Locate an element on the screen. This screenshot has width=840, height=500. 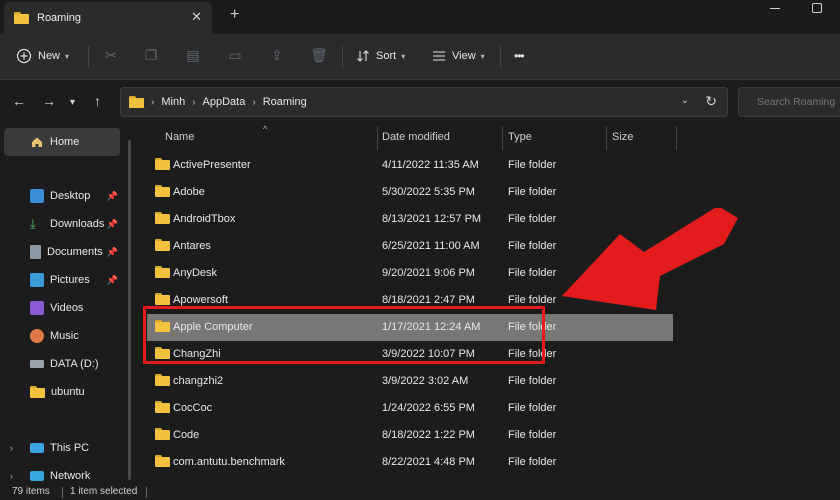
view-list-icon is located at coordinates (439, 56).